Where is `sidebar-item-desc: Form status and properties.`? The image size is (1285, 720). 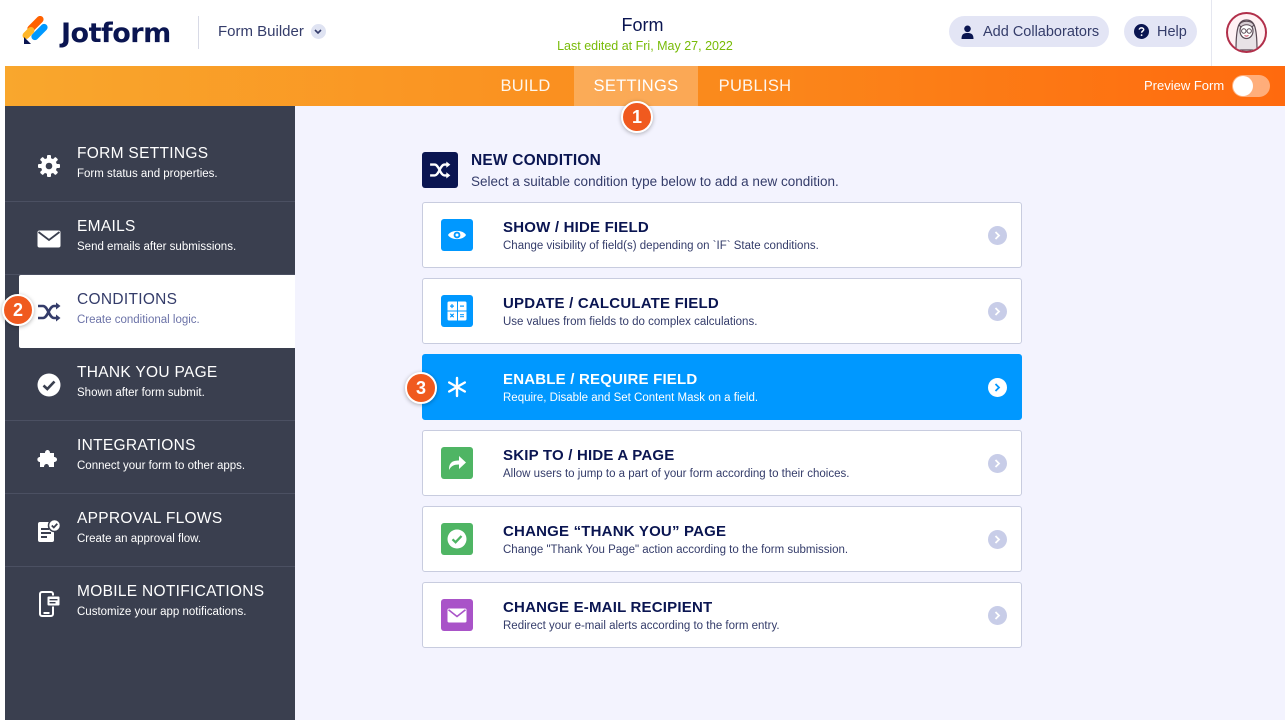
sidebar-item-desc: Form status and properties. is located at coordinates (147, 174).